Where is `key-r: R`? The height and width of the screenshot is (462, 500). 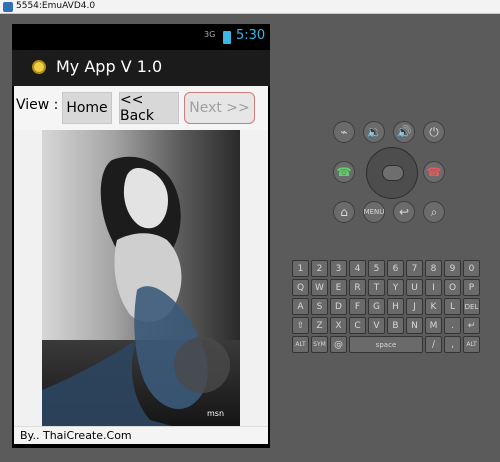 key-r: R is located at coordinates (357, 287).